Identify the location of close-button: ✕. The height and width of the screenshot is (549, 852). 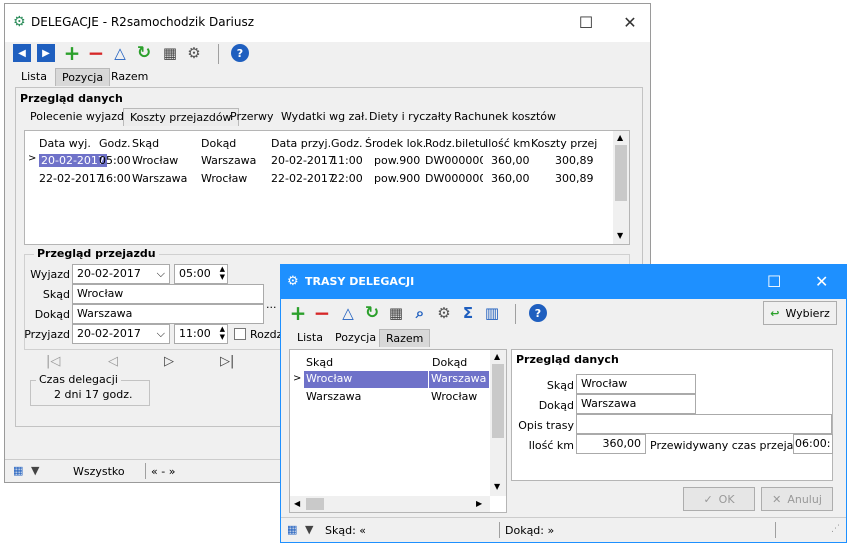
(630, 23).